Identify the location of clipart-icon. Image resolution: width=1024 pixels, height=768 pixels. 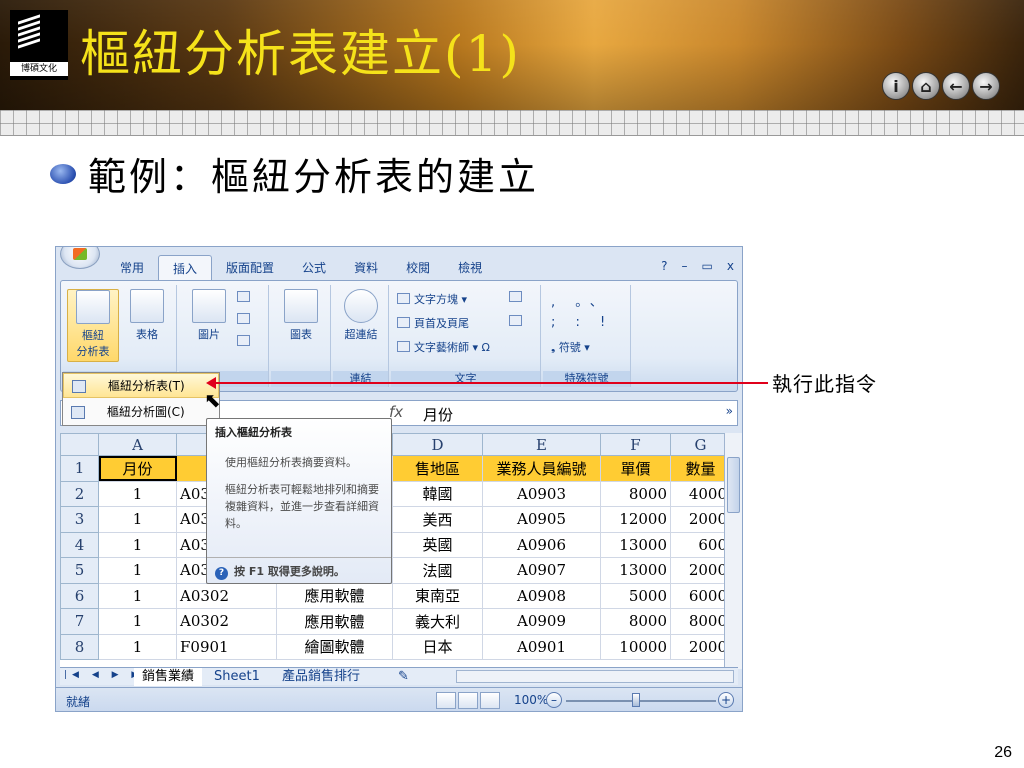
(245, 297).